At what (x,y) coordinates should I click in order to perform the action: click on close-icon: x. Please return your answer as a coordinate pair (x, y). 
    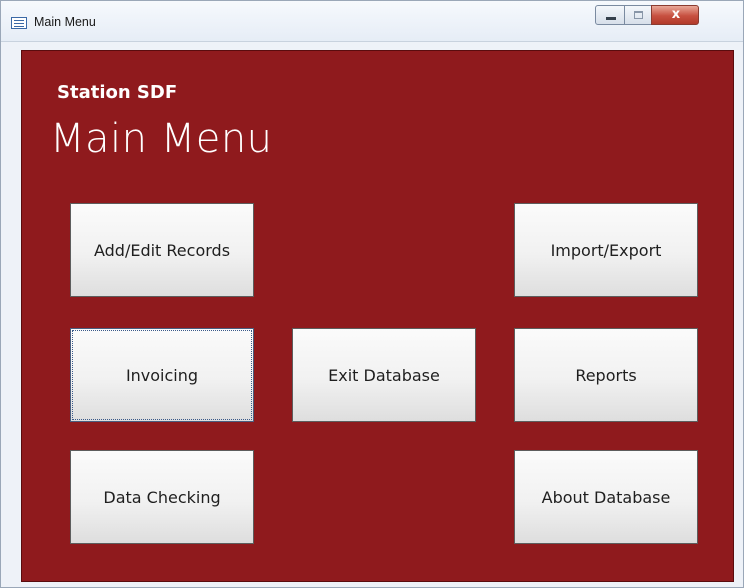
    Looking at the image, I should click on (676, 14).